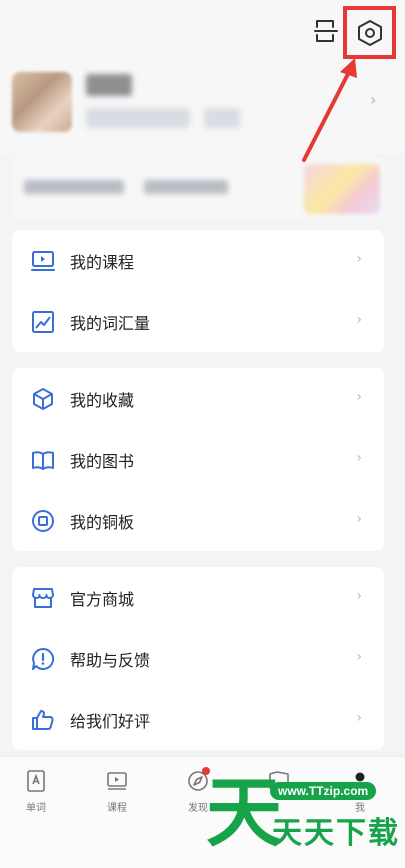 This screenshot has height=868, width=405. I want to click on nav-tab-words: 单词, so click(36, 791).